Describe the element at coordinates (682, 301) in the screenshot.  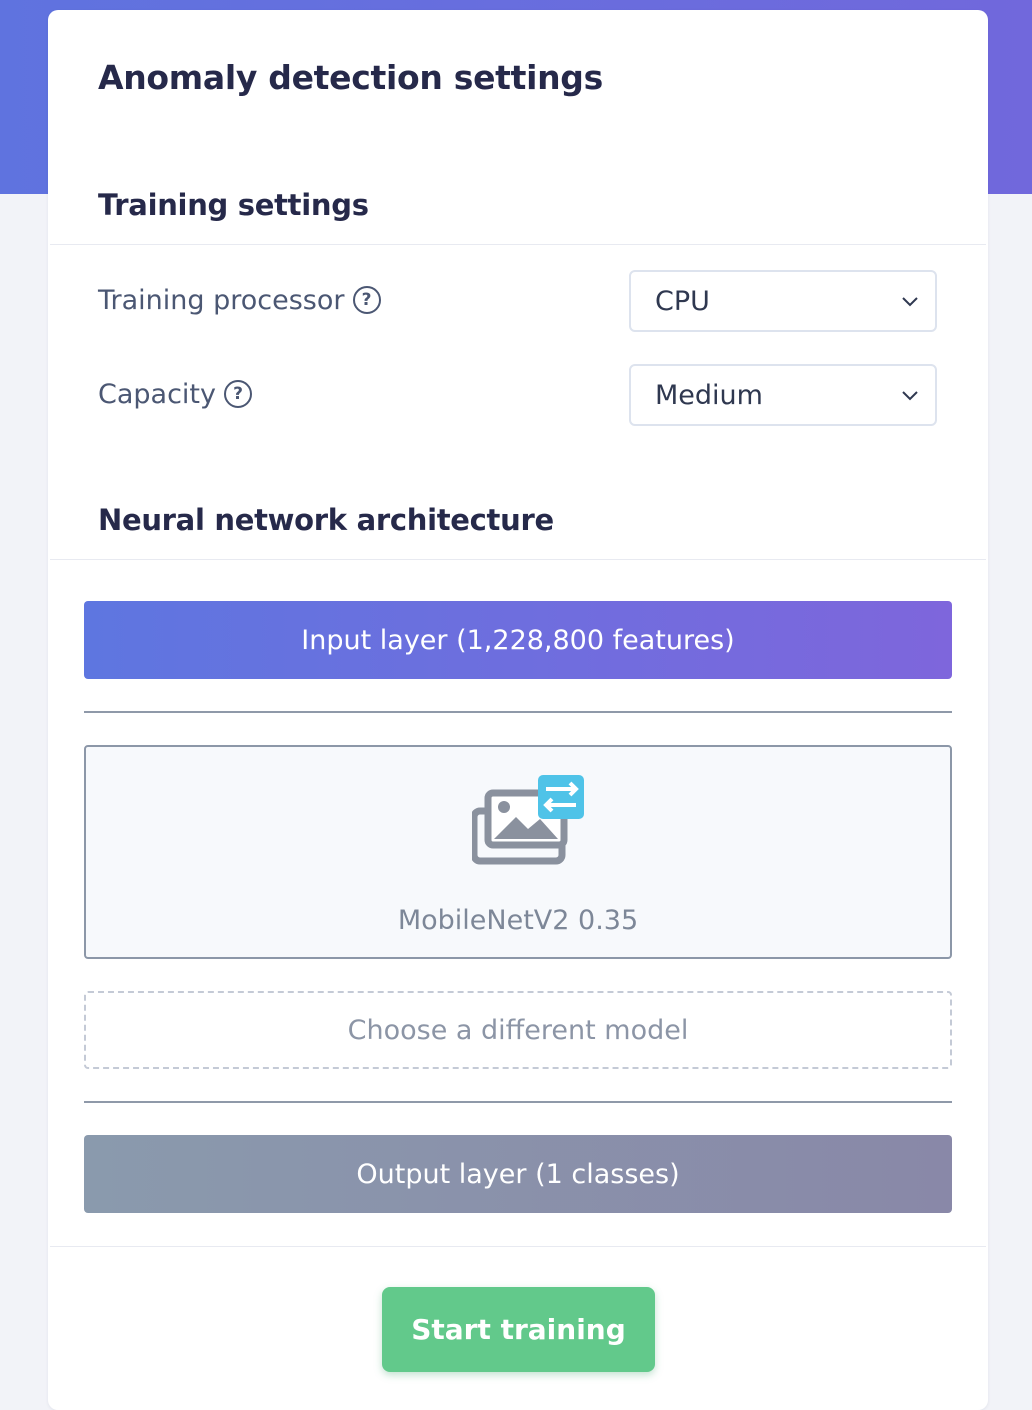
I see `training-processor-value: CPU` at that location.